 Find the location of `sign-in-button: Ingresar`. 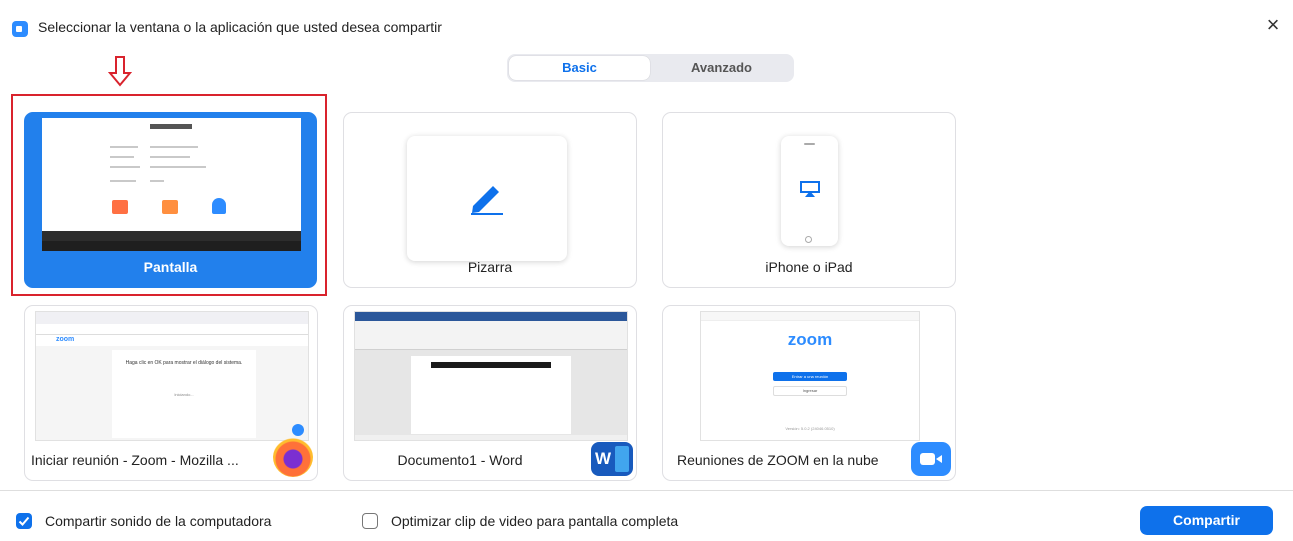

sign-in-button: Ingresar is located at coordinates (810, 391).